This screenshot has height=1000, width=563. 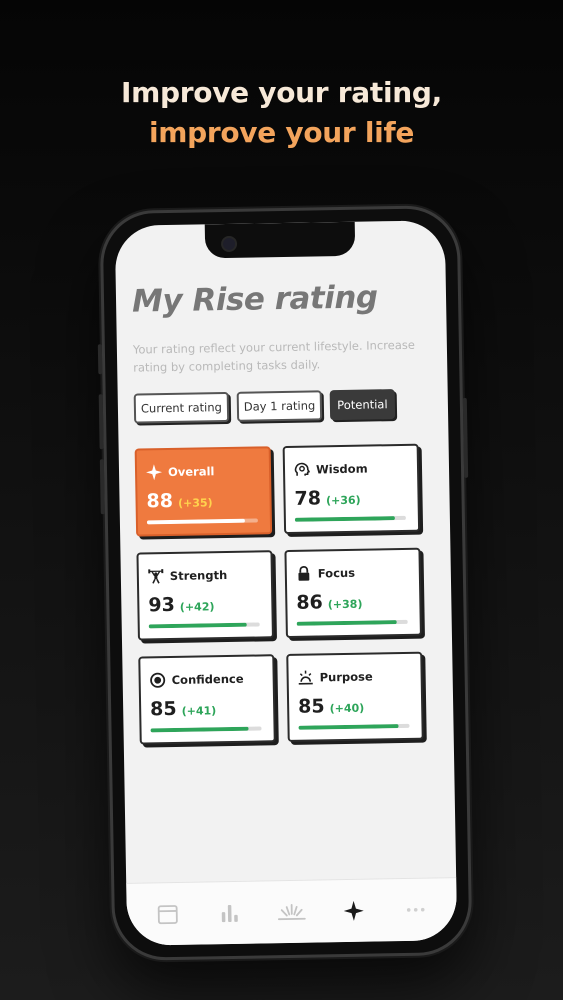 I want to click on card-delta: (+38), so click(x=345, y=604).